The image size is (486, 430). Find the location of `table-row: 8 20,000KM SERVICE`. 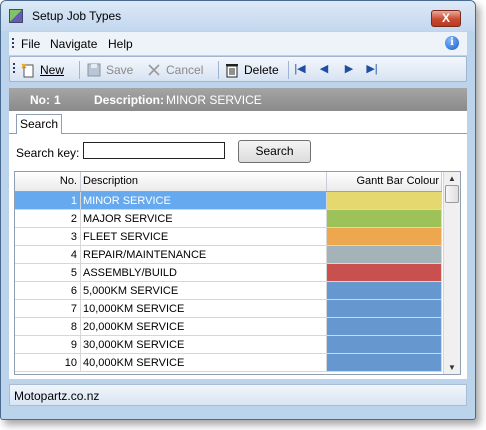

table-row: 8 20,000KM SERVICE is located at coordinates (228, 327).